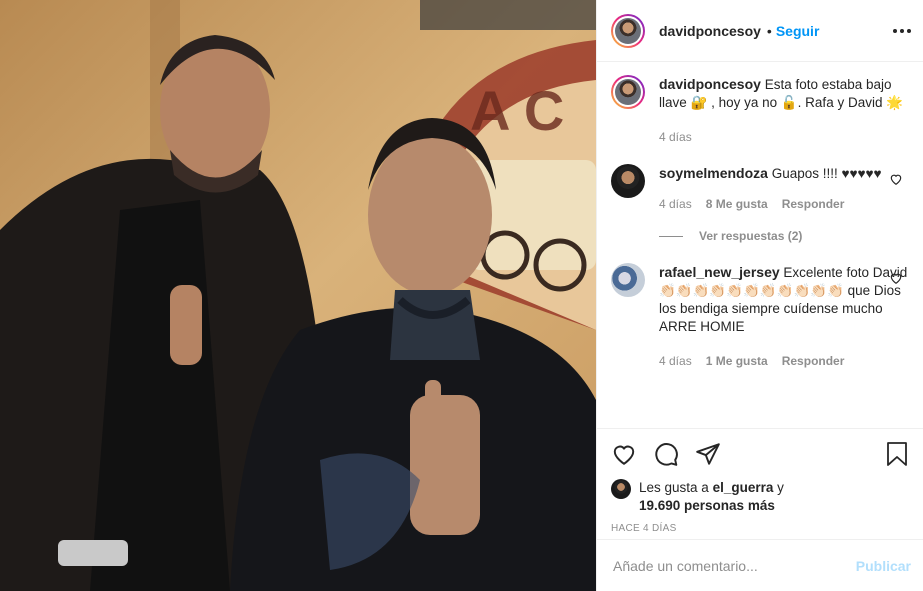 The width and height of the screenshot is (923, 591). I want to click on author-username: davidponcesoy, so click(710, 31).